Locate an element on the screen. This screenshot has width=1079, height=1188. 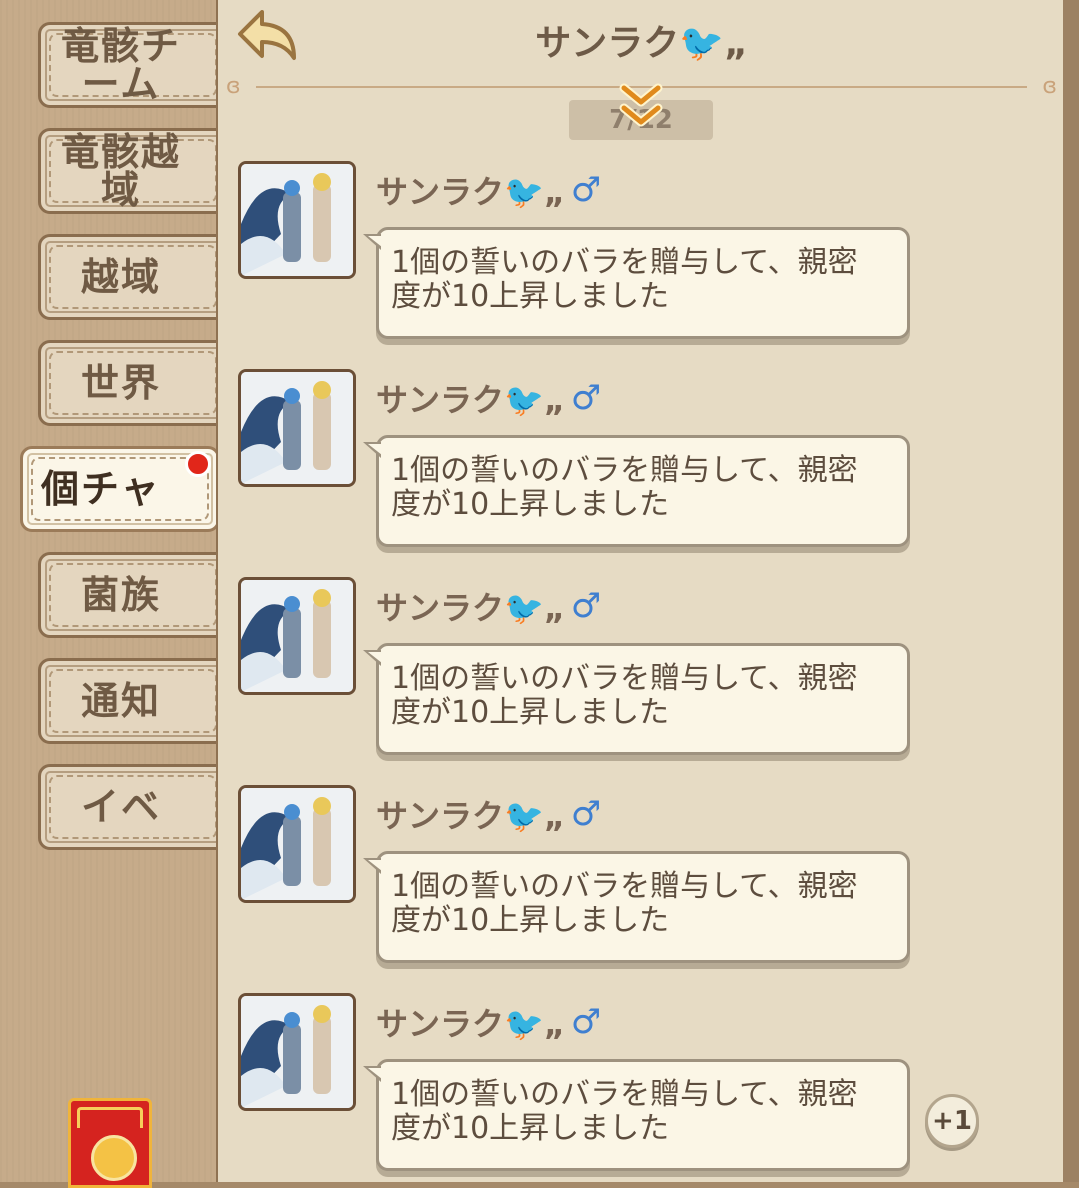
tab-label: 世界 is located at coordinates (120, 383).